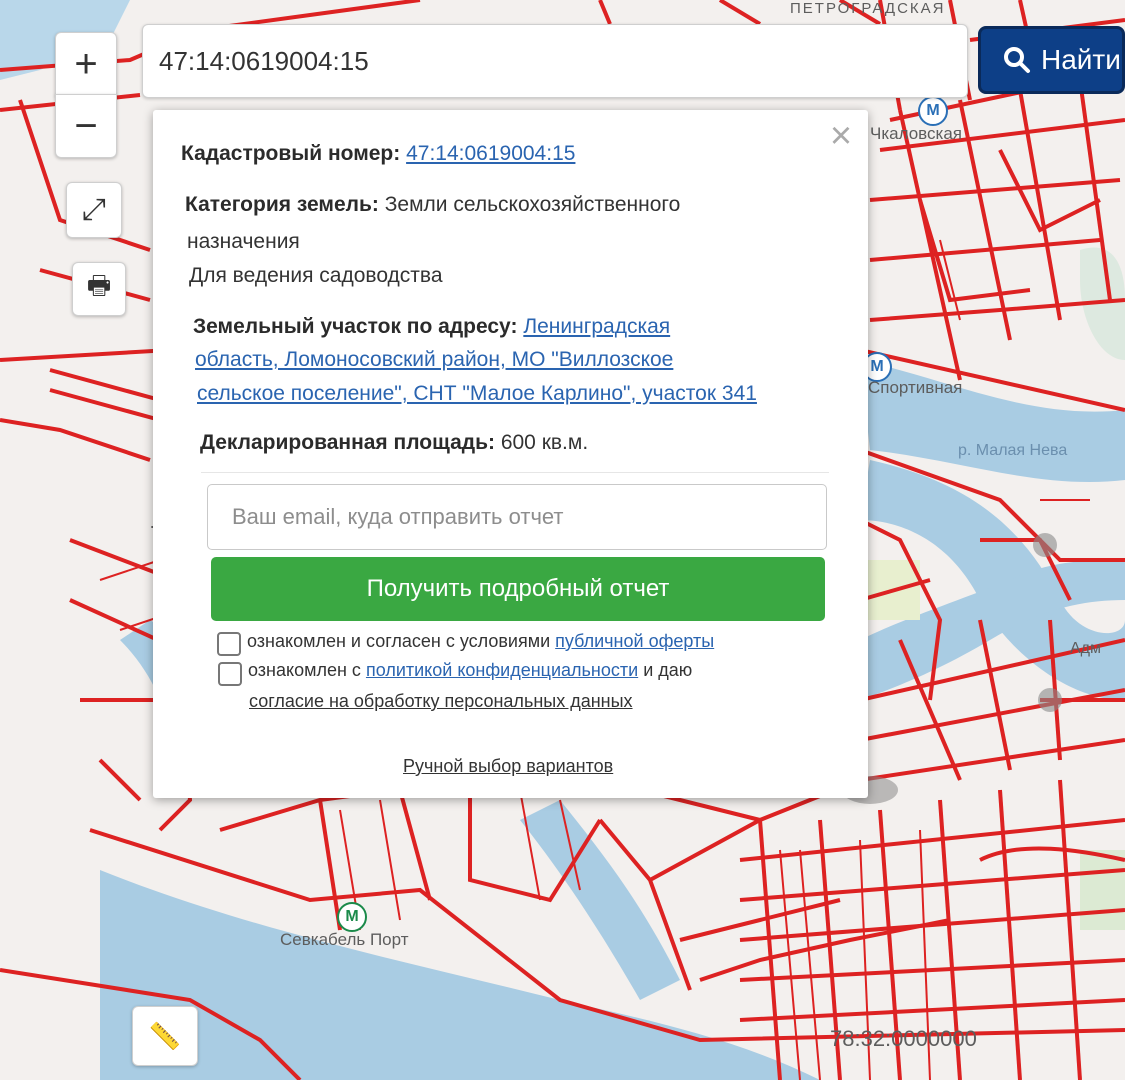  I want to click on zoom-in-button: +, so click(86, 64).